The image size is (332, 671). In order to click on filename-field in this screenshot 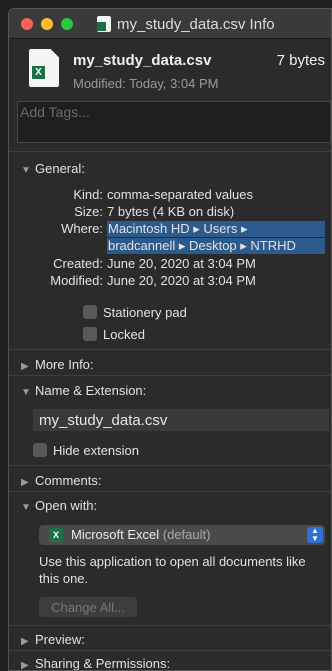, I will do `click(181, 420)`.